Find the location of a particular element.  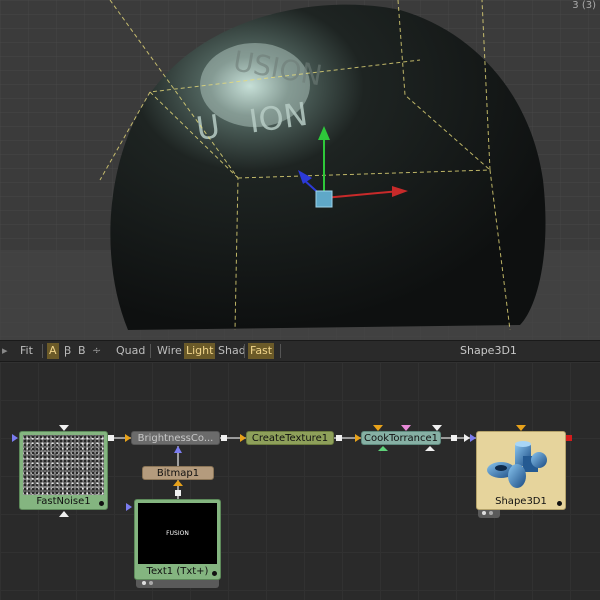

node-createtexture: CreateTexture1 is located at coordinates (290, 438).